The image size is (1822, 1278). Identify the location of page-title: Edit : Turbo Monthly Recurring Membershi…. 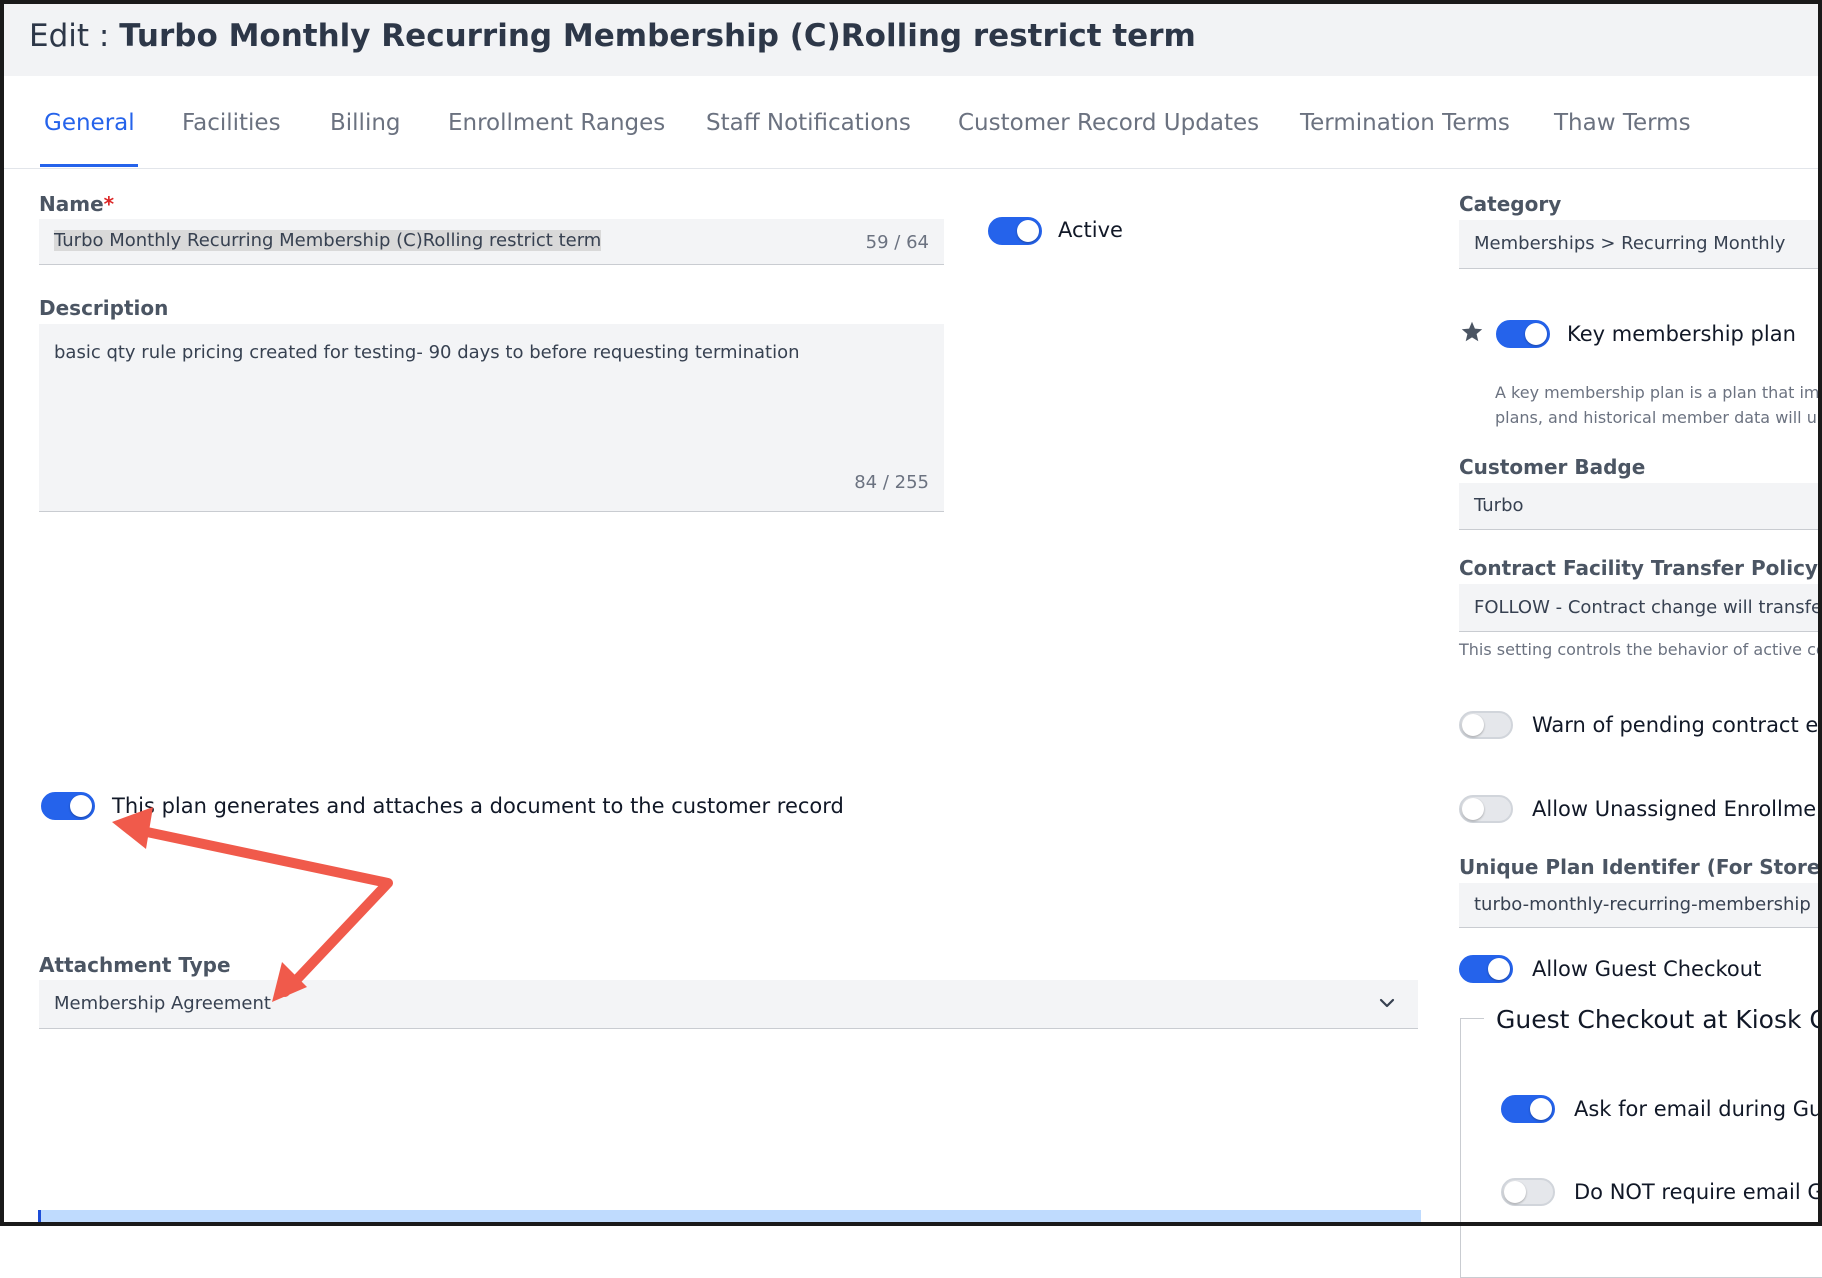
(612, 36).